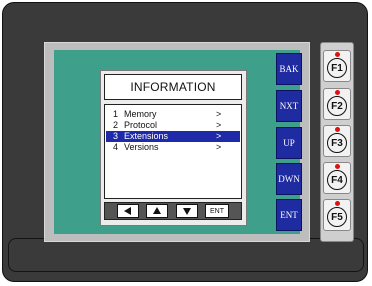  I want to click on down-arrow-icon, so click(187, 211).